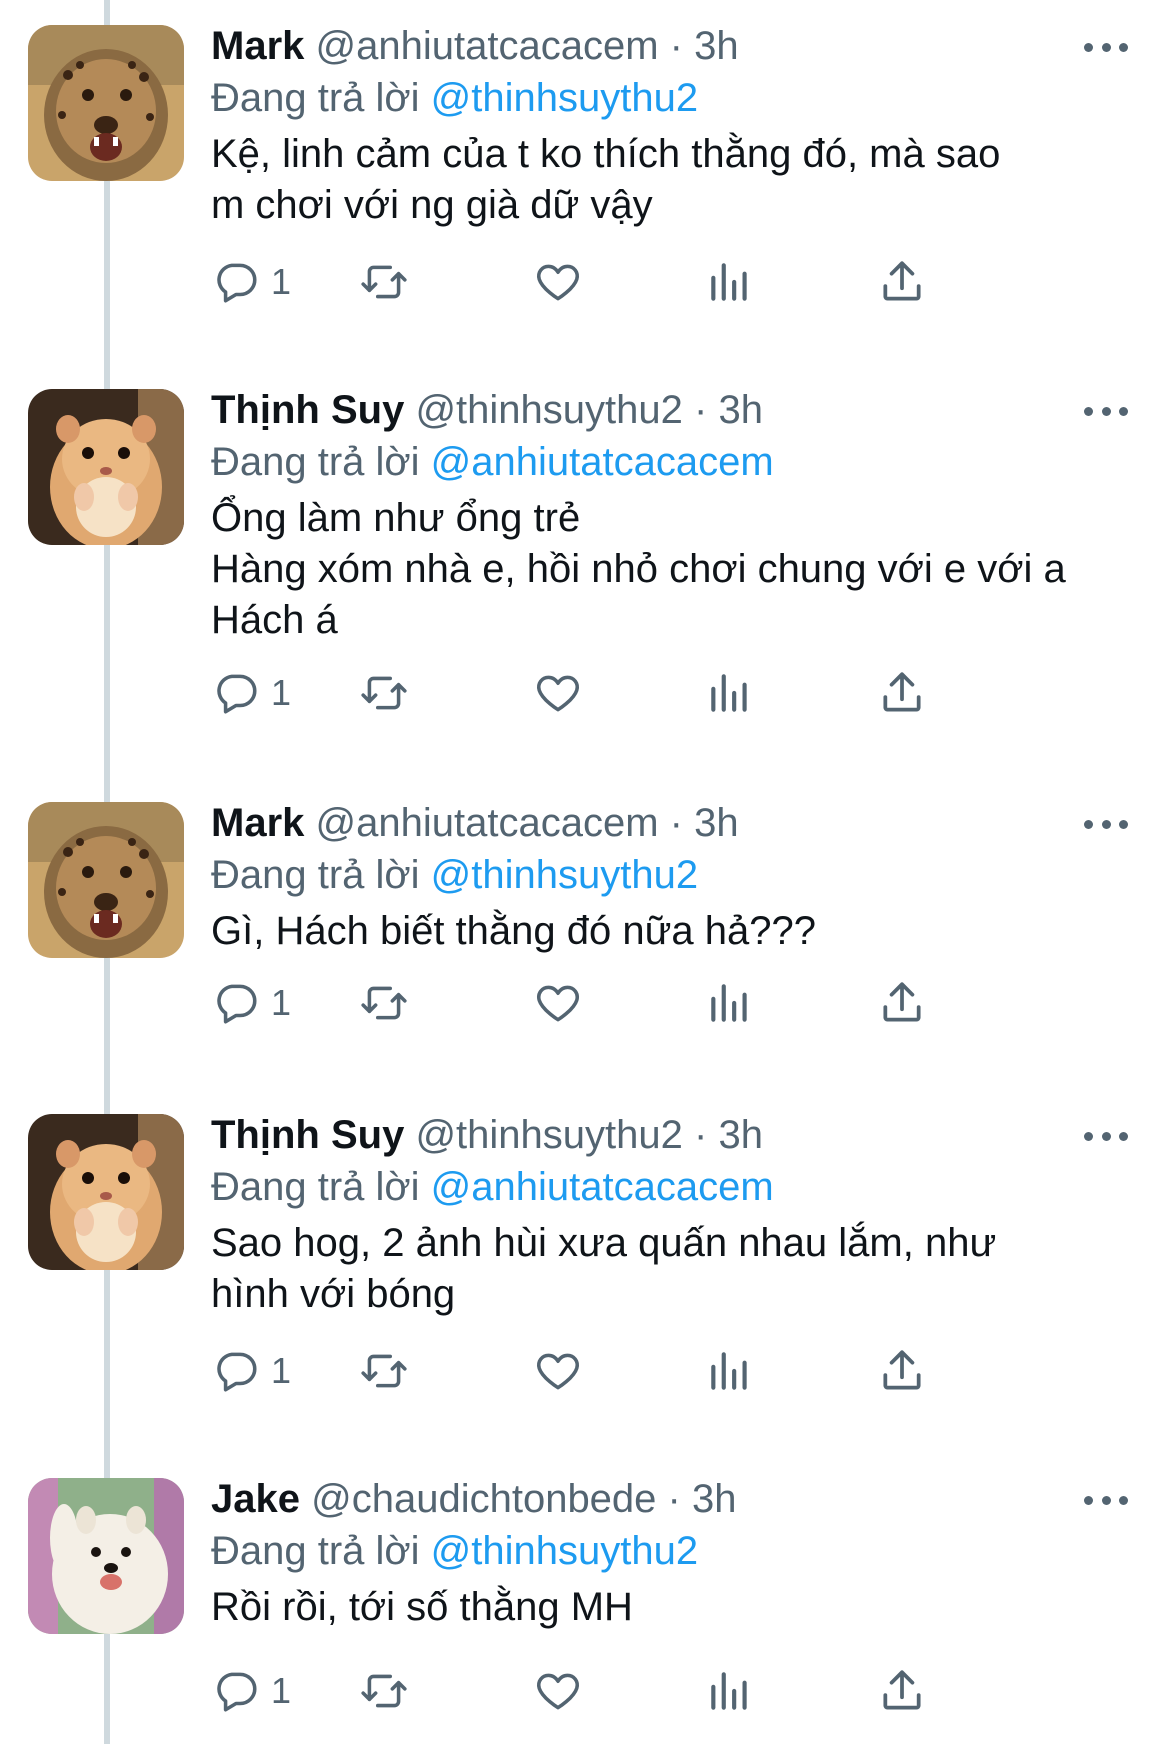  I want to click on tweet-text: Rồi rồi, tới số thằng MH, so click(676, 1607).